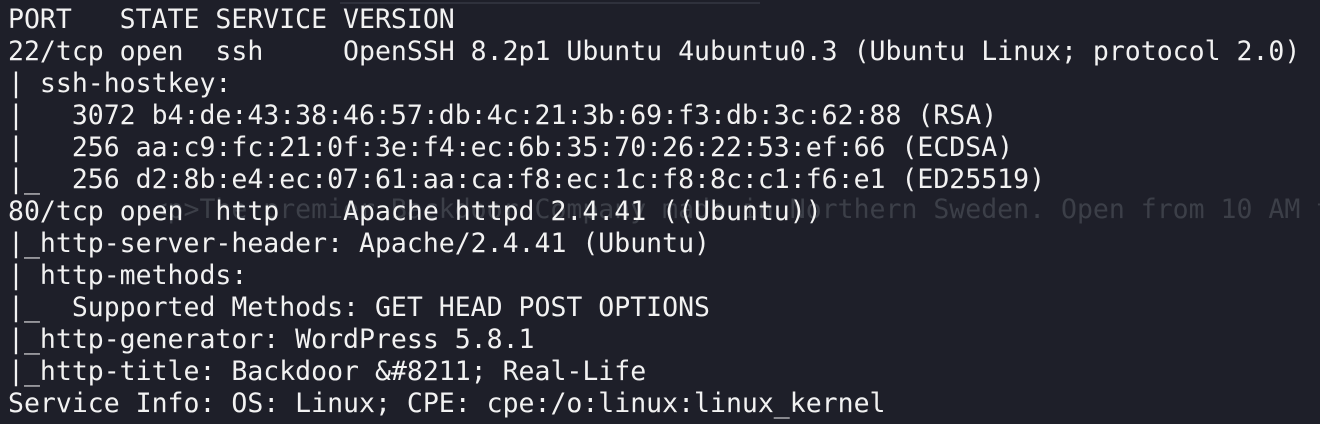  What do you see at coordinates (327, 371) in the screenshot?
I see `http-title-line: |_http-title: Backdoor &#8211; Real-Life` at bounding box center [327, 371].